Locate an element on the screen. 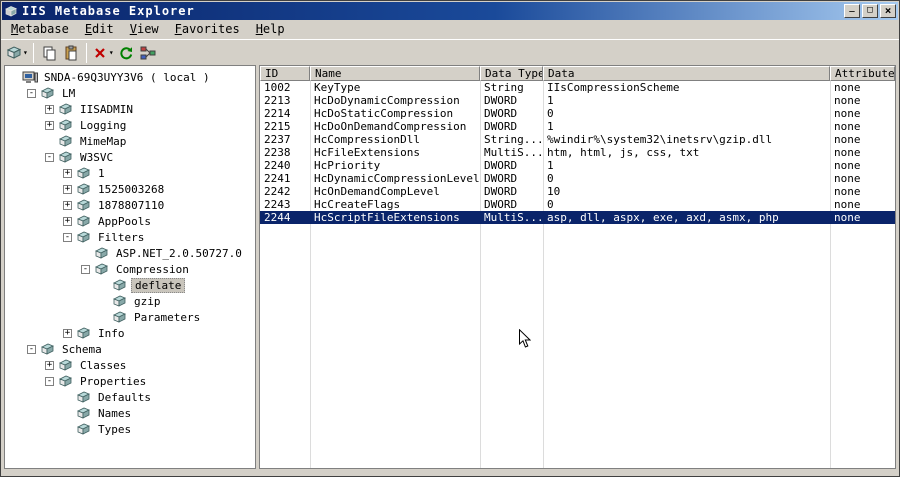 The height and width of the screenshot is (477, 900). network-button is located at coordinates (148, 53).